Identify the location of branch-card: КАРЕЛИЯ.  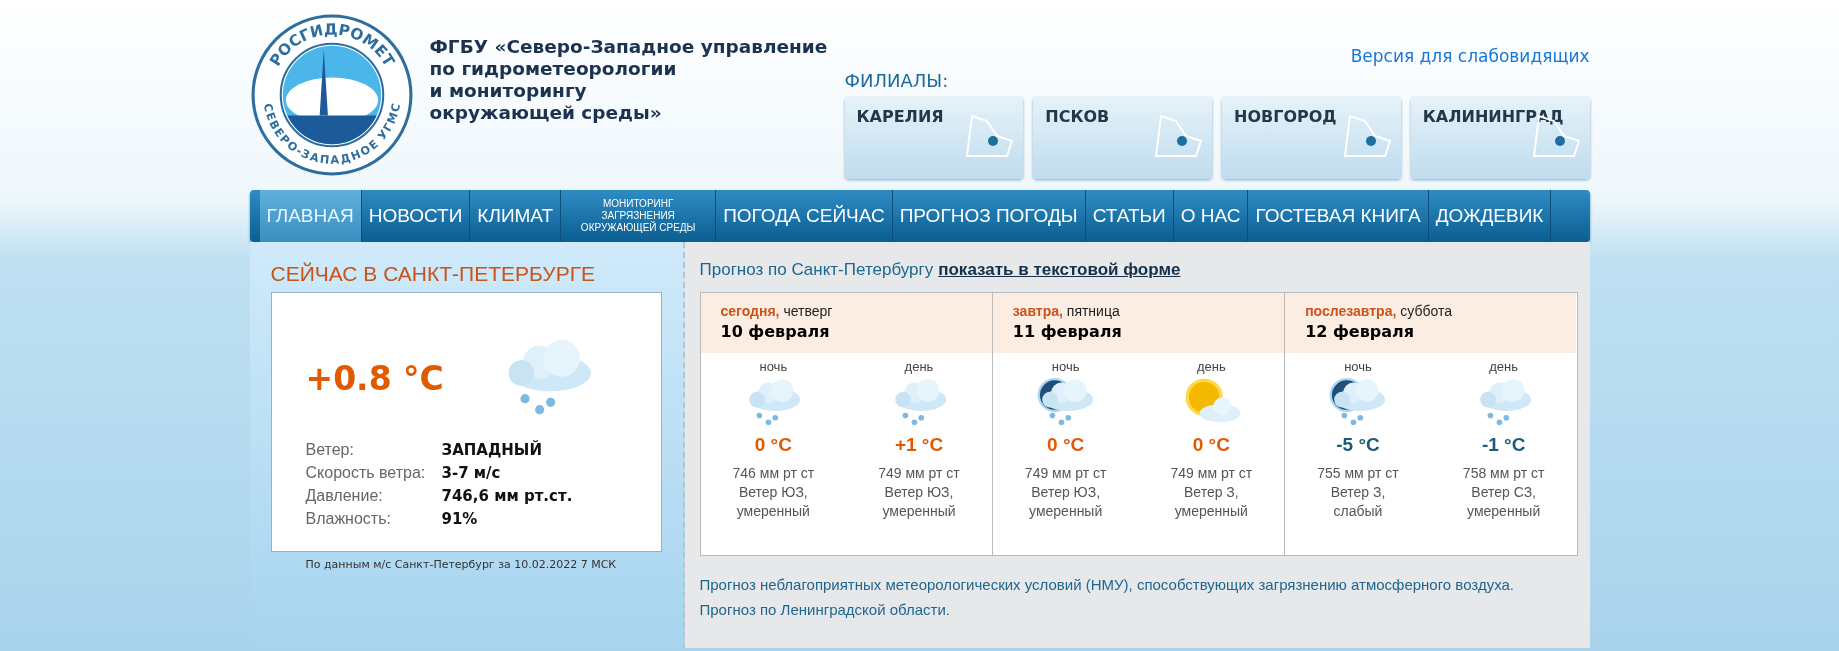
(934, 138).